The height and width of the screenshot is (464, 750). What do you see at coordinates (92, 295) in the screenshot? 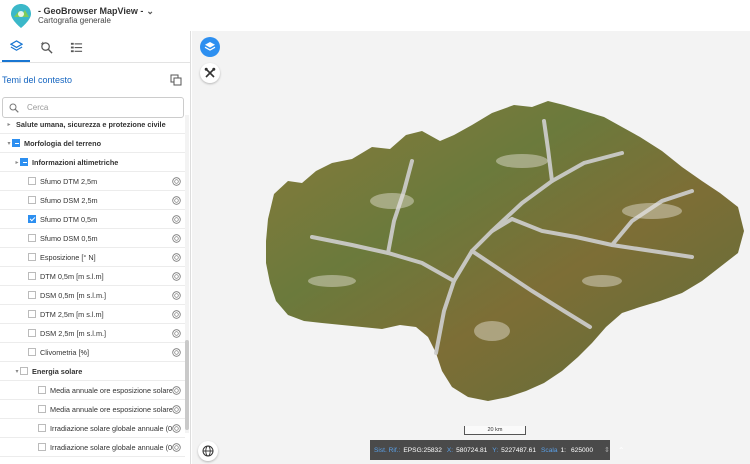
I see `tree-row: DSM 0,5m [m s.l.m.]` at bounding box center [92, 295].